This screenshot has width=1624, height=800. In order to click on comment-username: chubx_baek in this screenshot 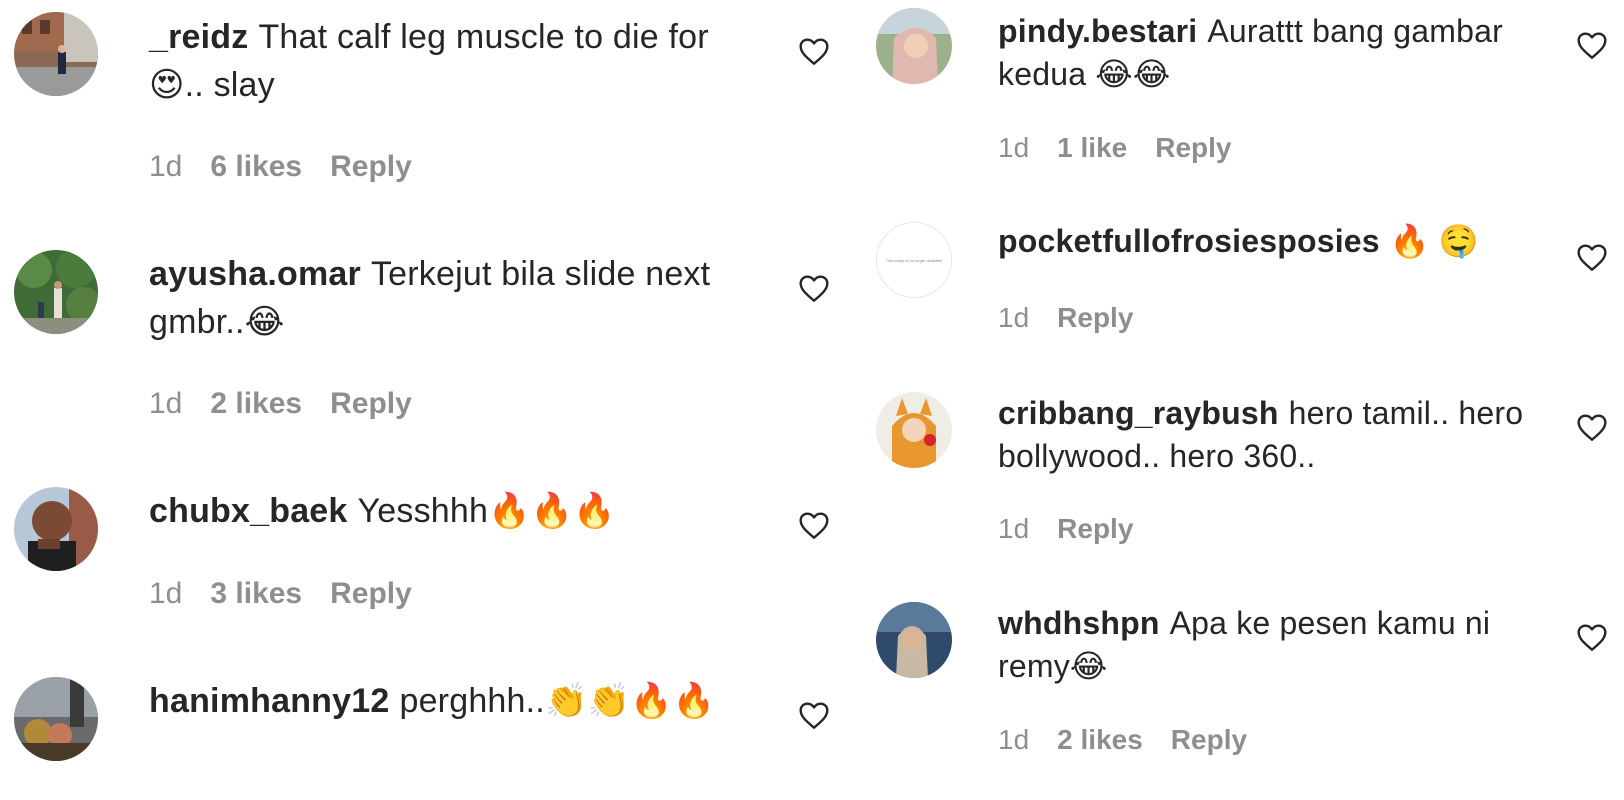, I will do `click(248, 511)`.